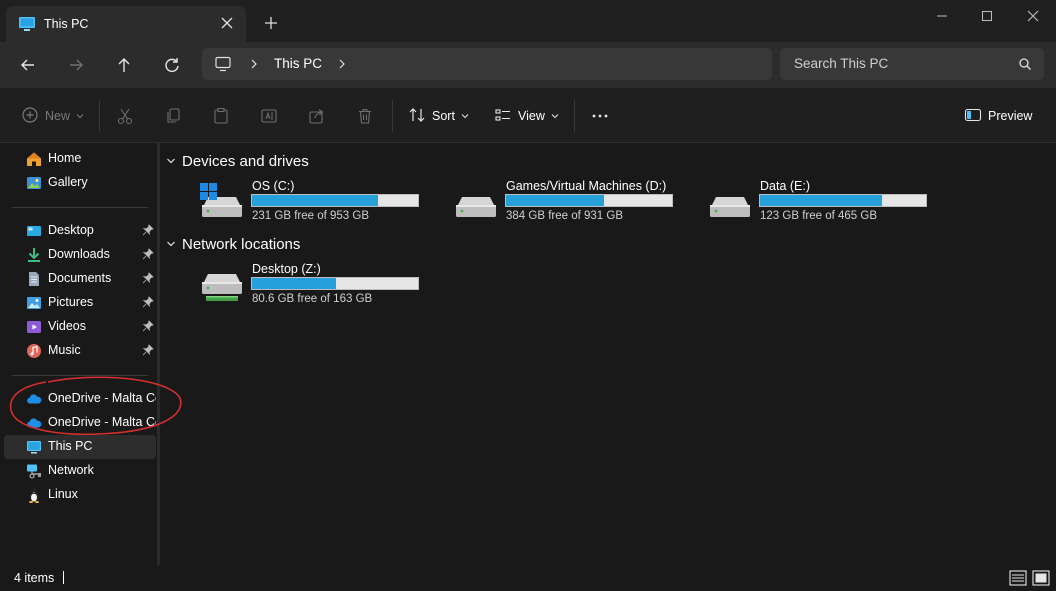 The image size is (1056, 591). Describe the element at coordinates (71, 302) in the screenshot. I see `sidebar-item-label: Pictures` at that location.